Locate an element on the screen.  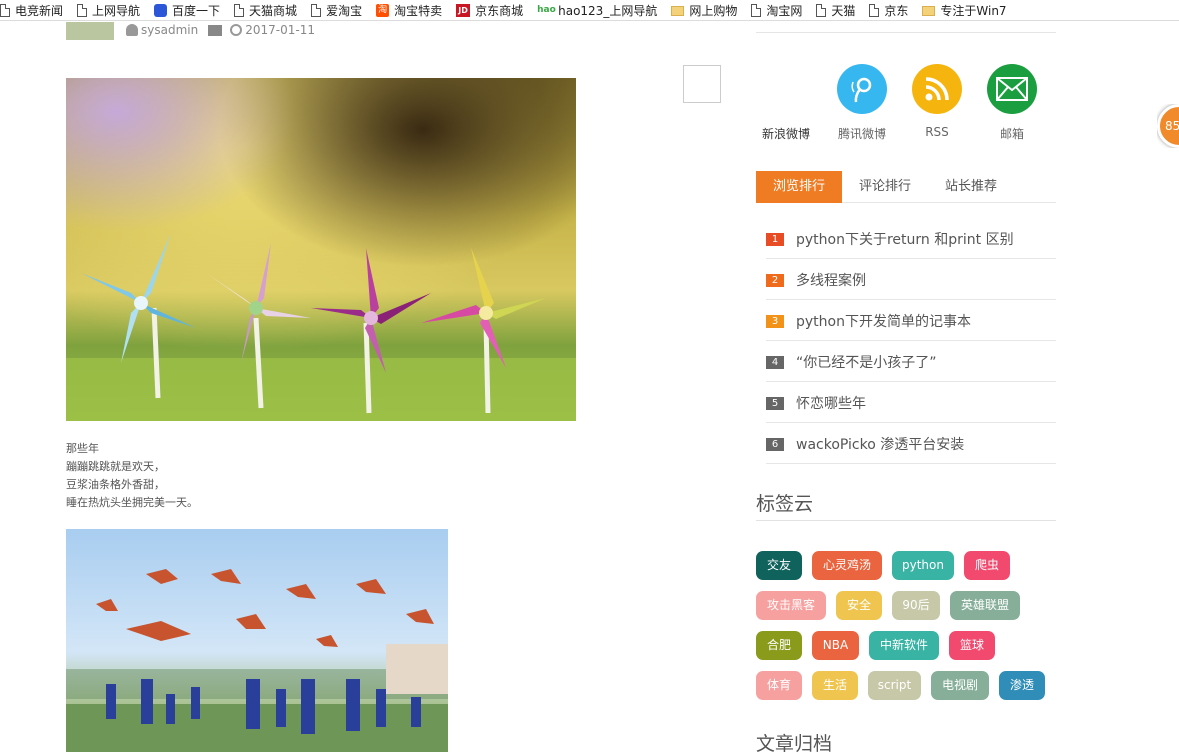
list-item: 4 “你已经不是小孩子了” is located at coordinates (911, 361).